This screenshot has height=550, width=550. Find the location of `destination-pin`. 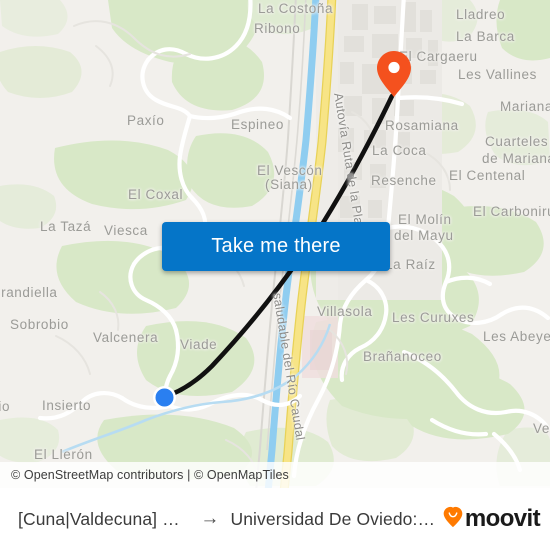

destination-pin is located at coordinates (394, 74).